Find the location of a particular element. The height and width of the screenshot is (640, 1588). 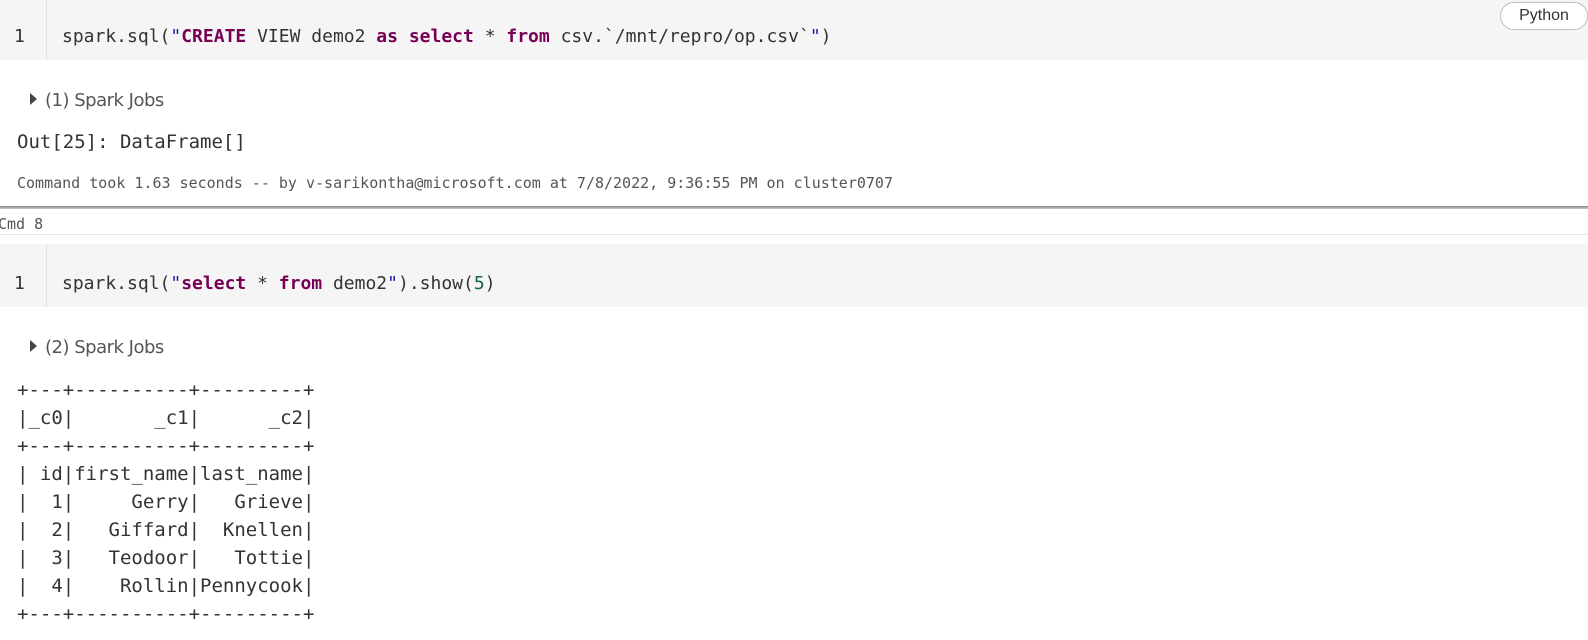

spark-jobs-label: (2) Spark Jobs is located at coordinates (104, 347).